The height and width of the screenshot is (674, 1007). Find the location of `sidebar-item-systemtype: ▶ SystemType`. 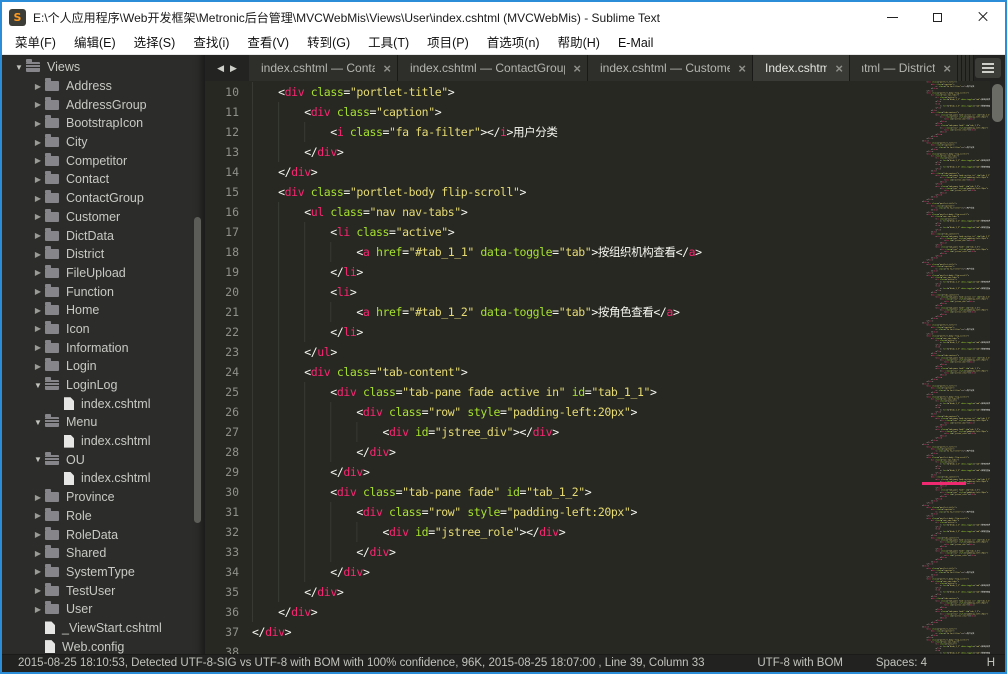

sidebar-item-systemtype: ▶ SystemType is located at coordinates (103, 572).